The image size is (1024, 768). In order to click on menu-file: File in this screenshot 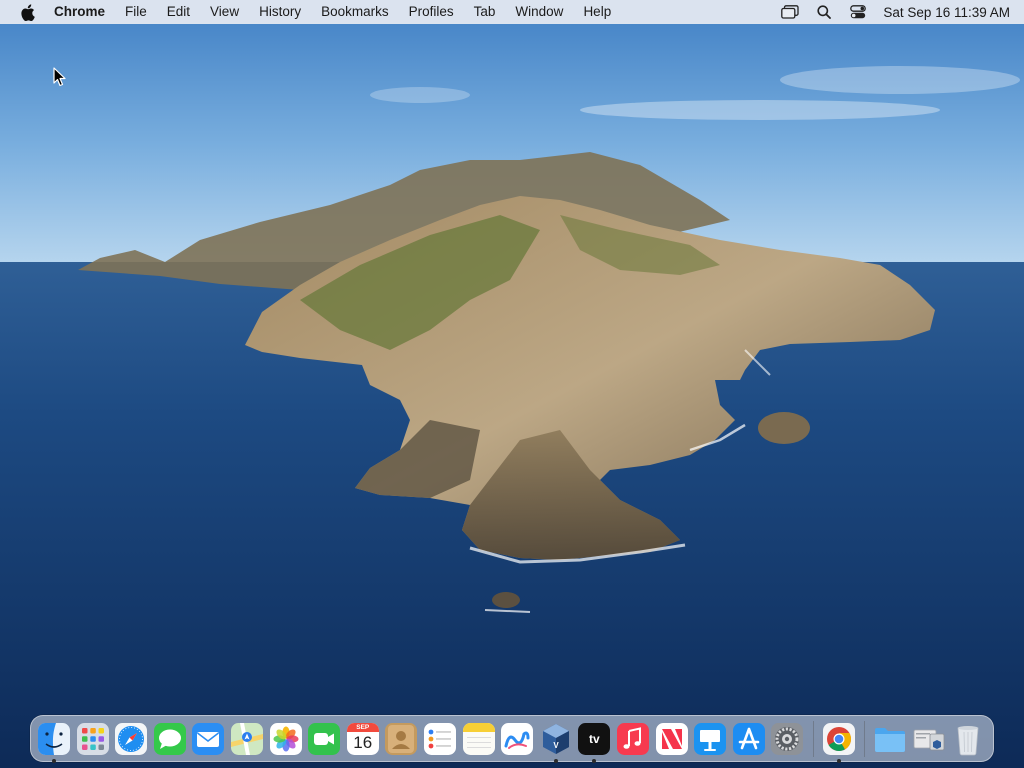, I will do `click(136, 12)`.